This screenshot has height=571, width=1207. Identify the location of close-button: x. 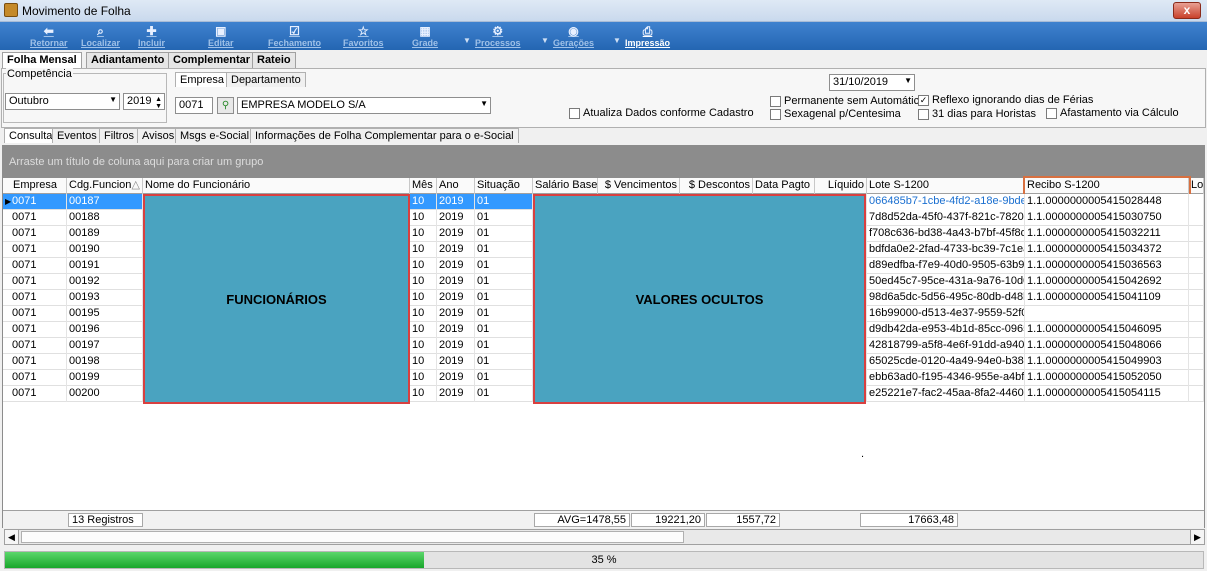
(1187, 10).